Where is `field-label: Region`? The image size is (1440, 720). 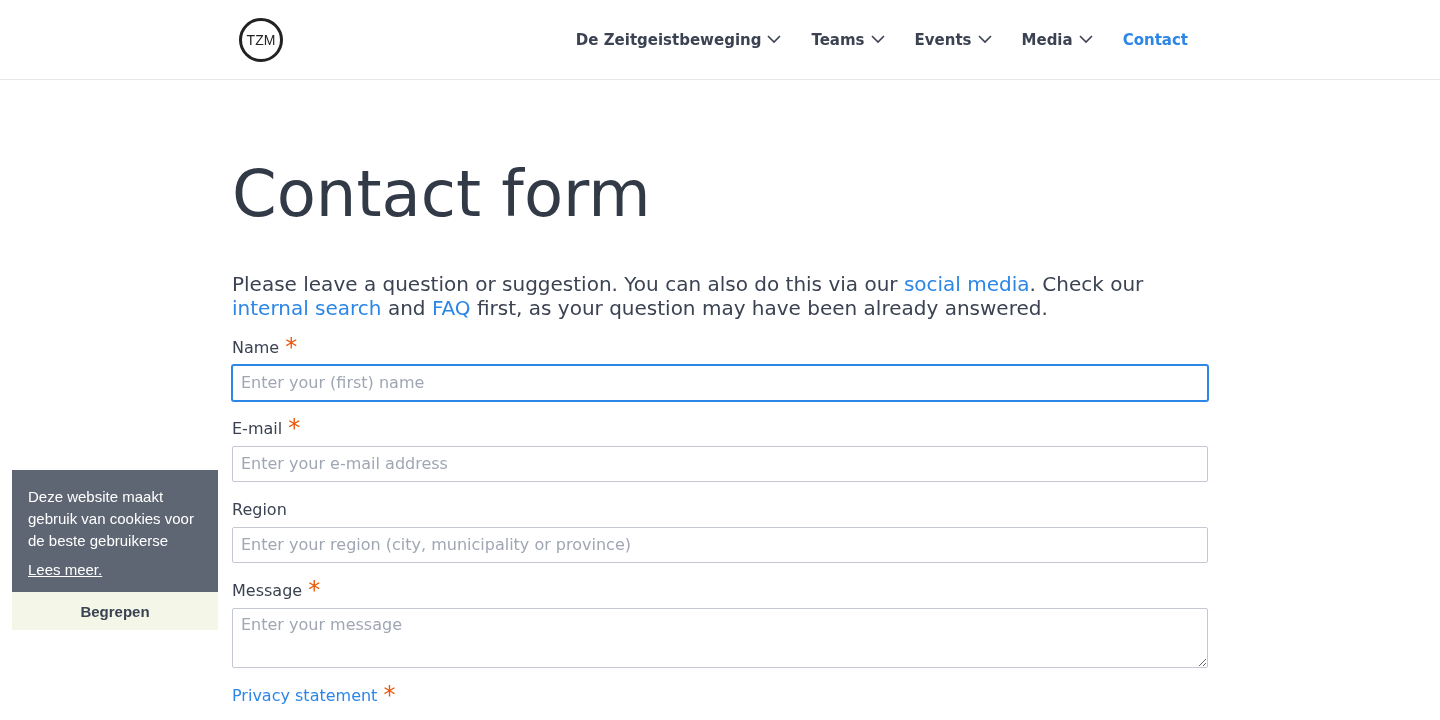
field-label: Region is located at coordinates (259, 509).